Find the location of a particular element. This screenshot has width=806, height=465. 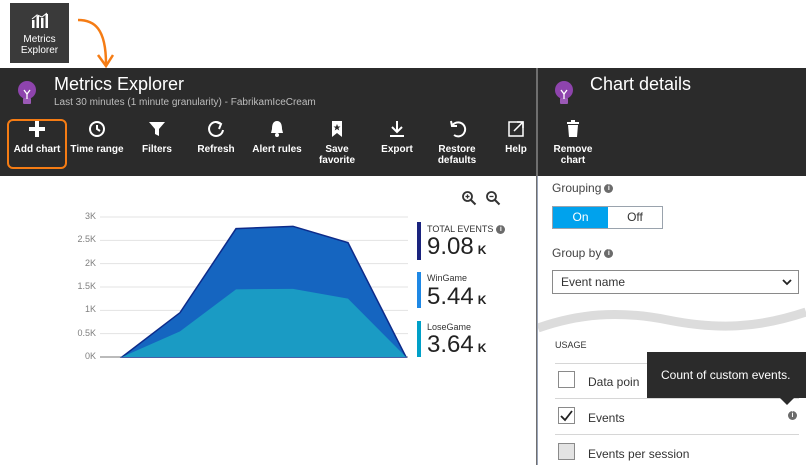

legend-name-wingame: WinGame is located at coordinates (447, 278).